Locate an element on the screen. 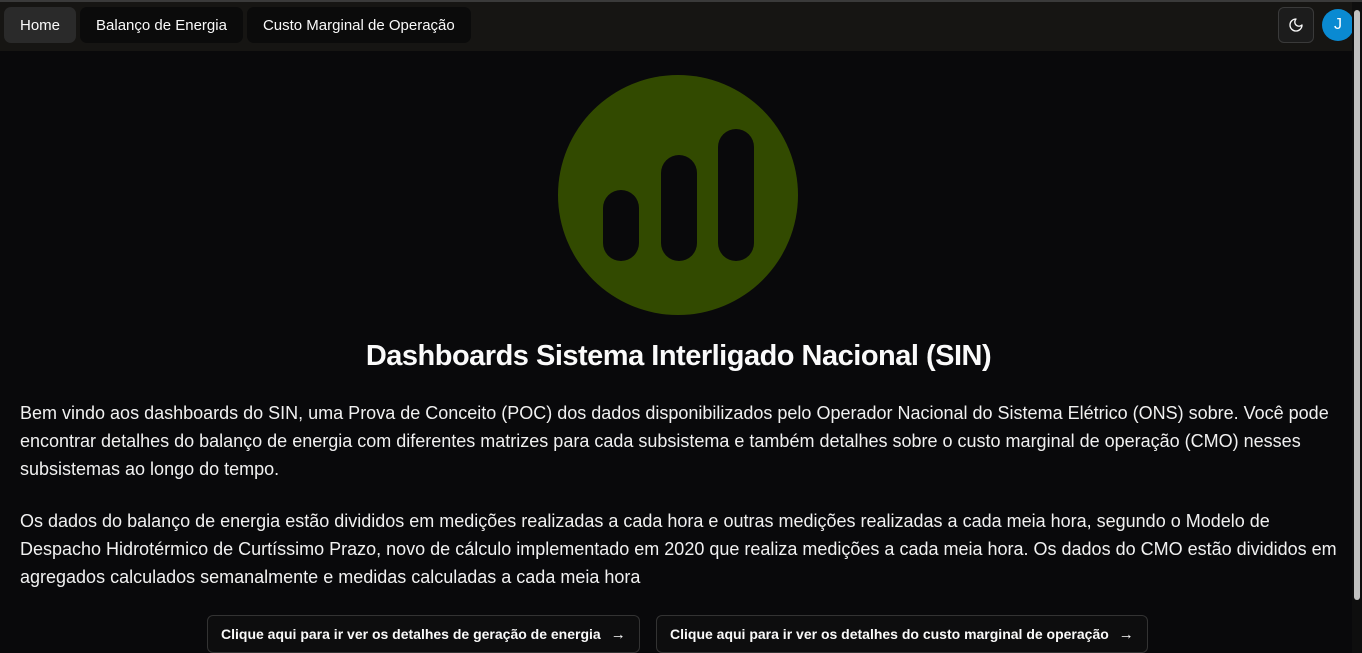 The width and height of the screenshot is (1362, 653). nav-home: Home is located at coordinates (40, 25).